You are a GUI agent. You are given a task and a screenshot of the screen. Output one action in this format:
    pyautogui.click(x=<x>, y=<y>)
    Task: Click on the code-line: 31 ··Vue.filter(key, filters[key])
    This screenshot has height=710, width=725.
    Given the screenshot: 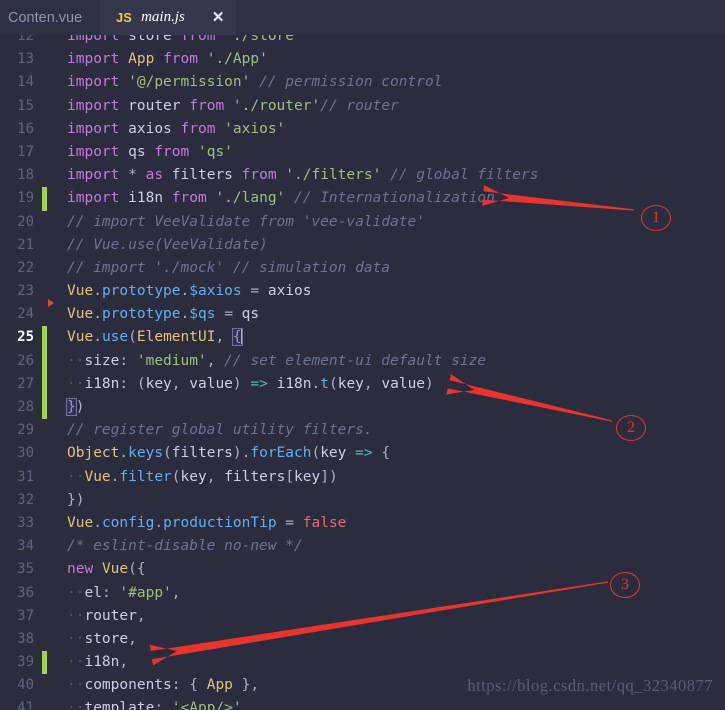 What is the action you would take?
    pyautogui.click(x=362, y=477)
    